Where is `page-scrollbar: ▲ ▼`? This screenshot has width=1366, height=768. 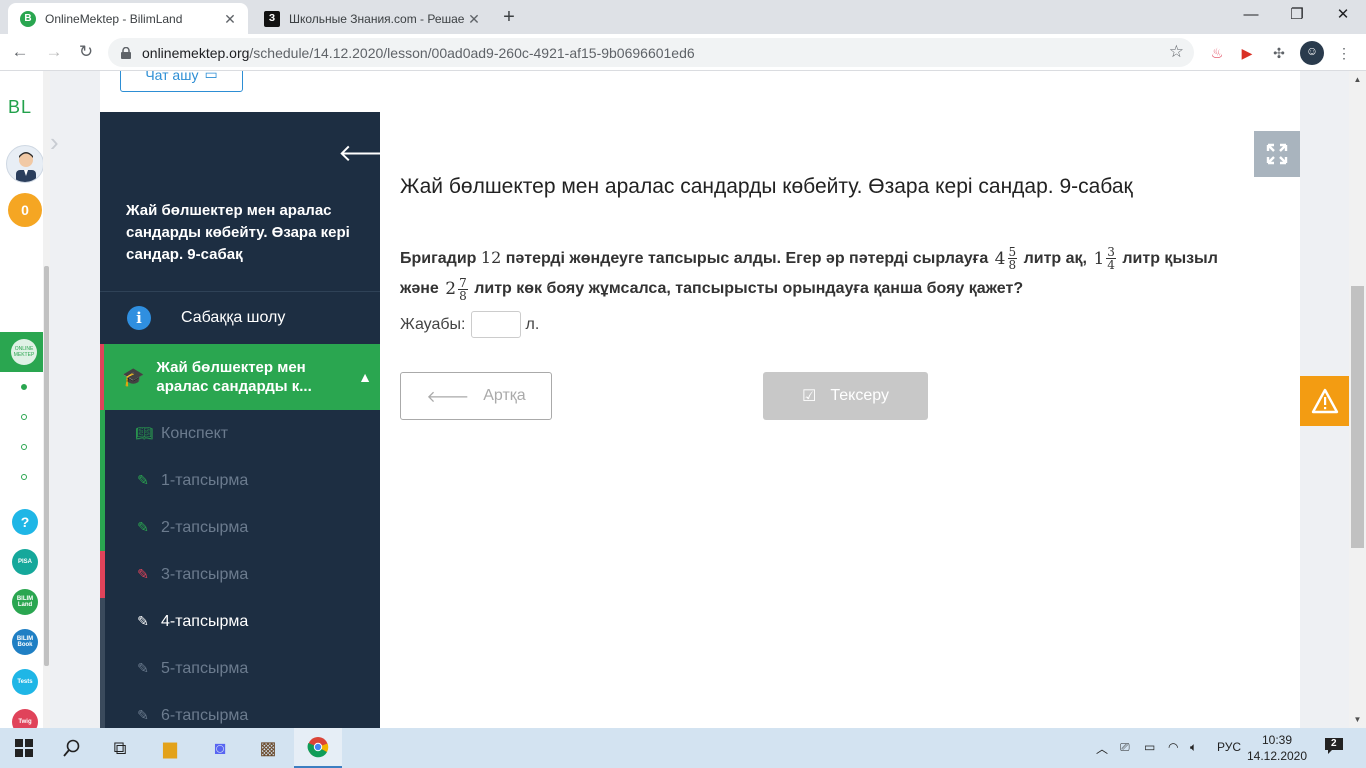
page-scrollbar: ▲ ▼ is located at coordinates (1357, 399).